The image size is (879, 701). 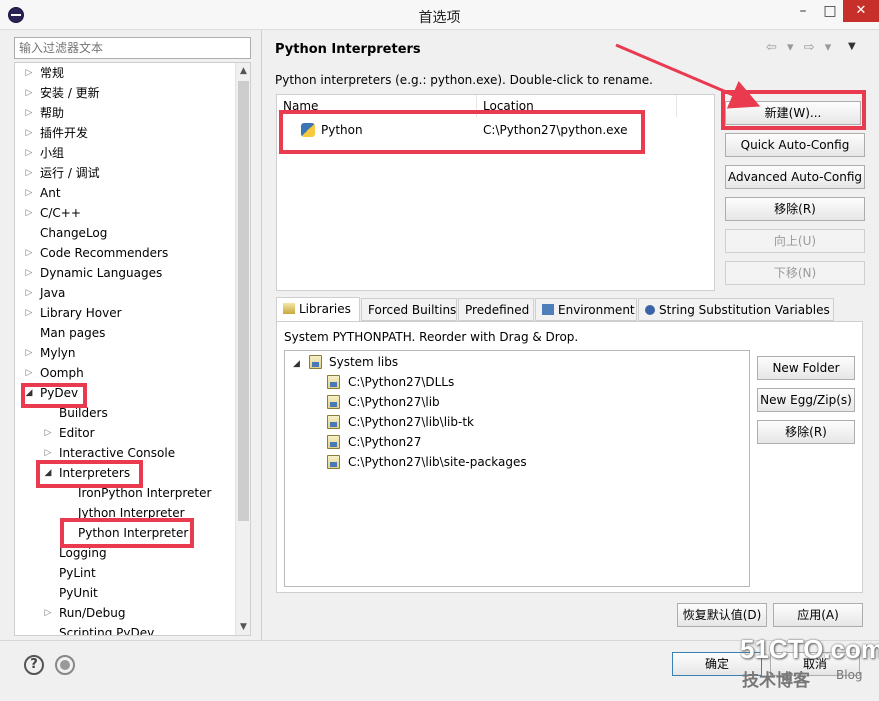 I want to click on tree-item-label: 常规, so click(x=52, y=73).